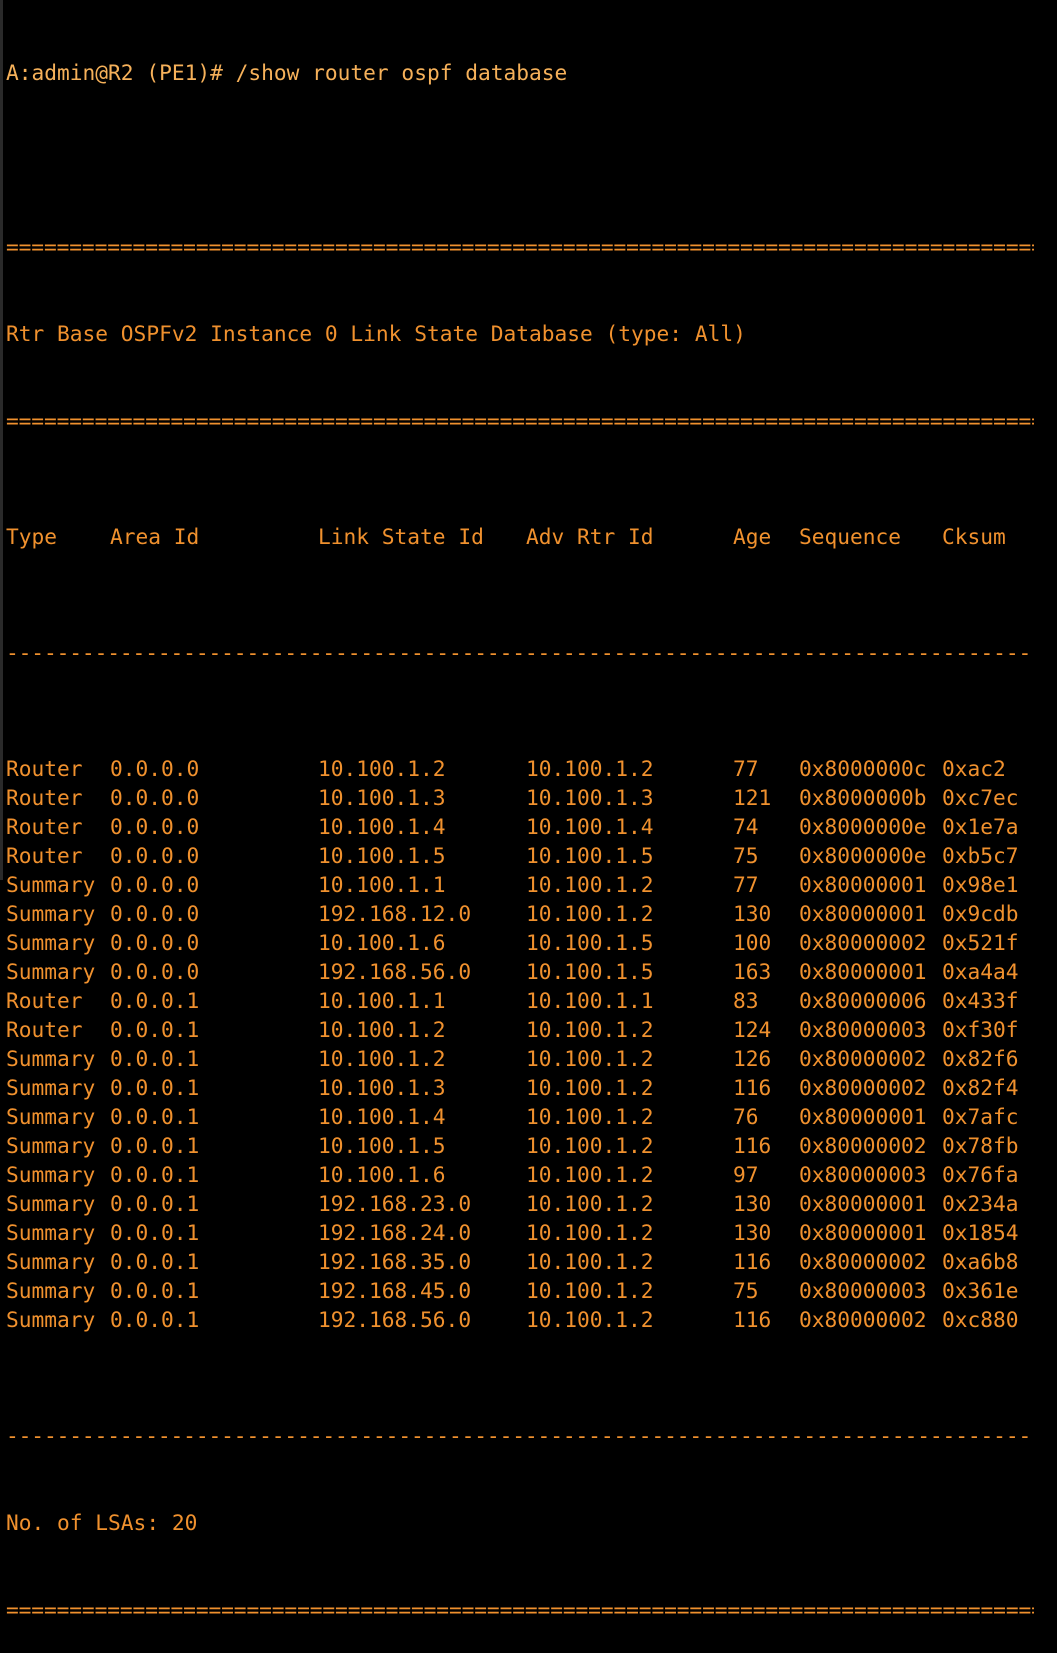  What do you see at coordinates (980, 942) in the screenshot?
I see `cell-cksum: 0x521f` at bounding box center [980, 942].